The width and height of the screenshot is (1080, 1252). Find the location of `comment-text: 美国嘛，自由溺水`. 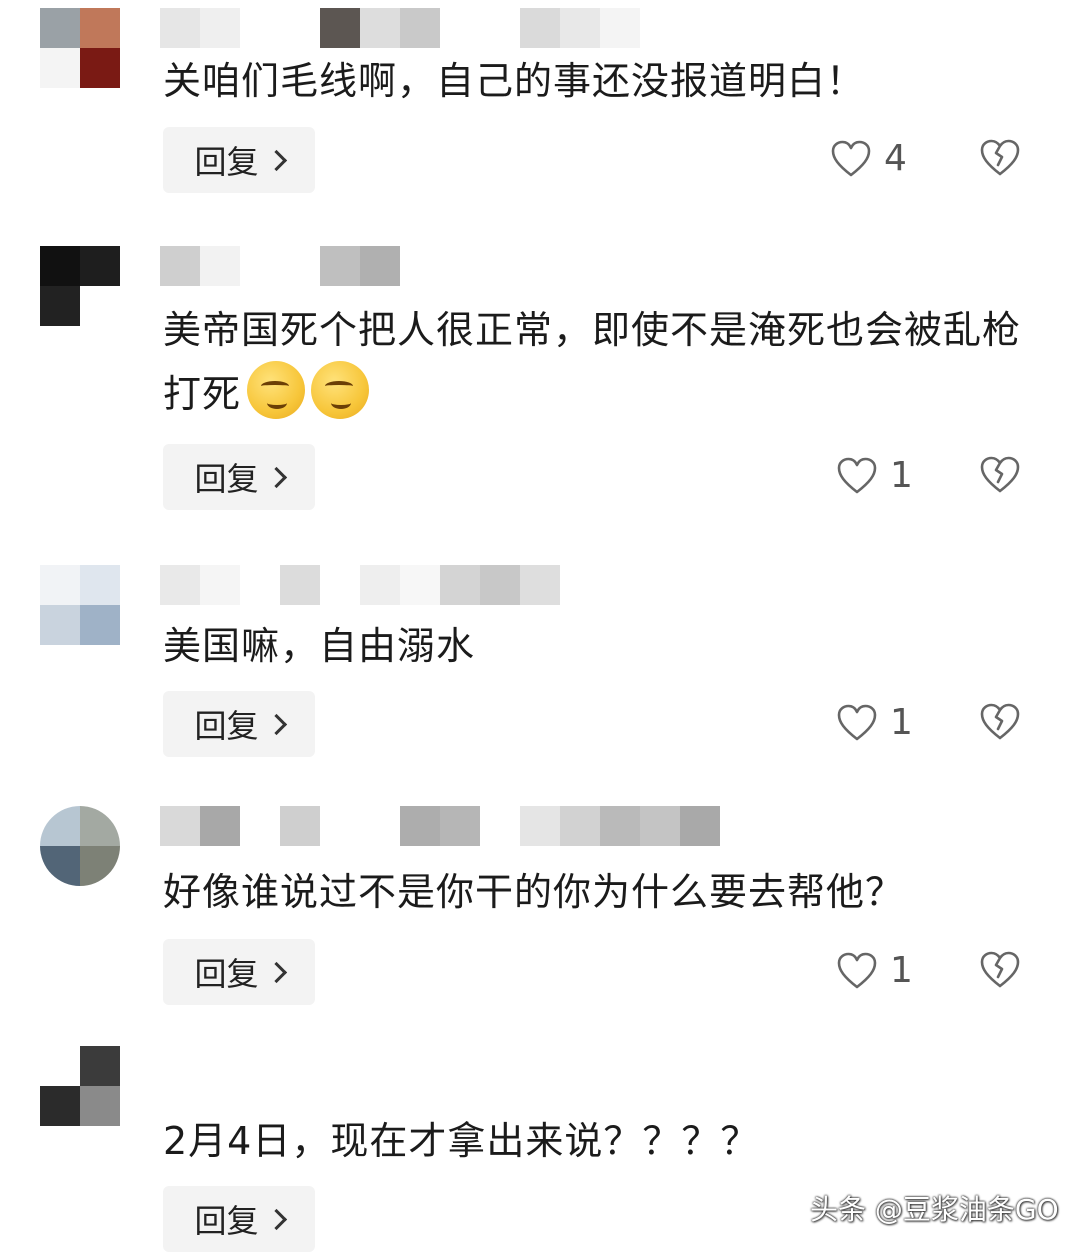

comment-text: 美国嘛，自由溺水 is located at coordinates (319, 646).